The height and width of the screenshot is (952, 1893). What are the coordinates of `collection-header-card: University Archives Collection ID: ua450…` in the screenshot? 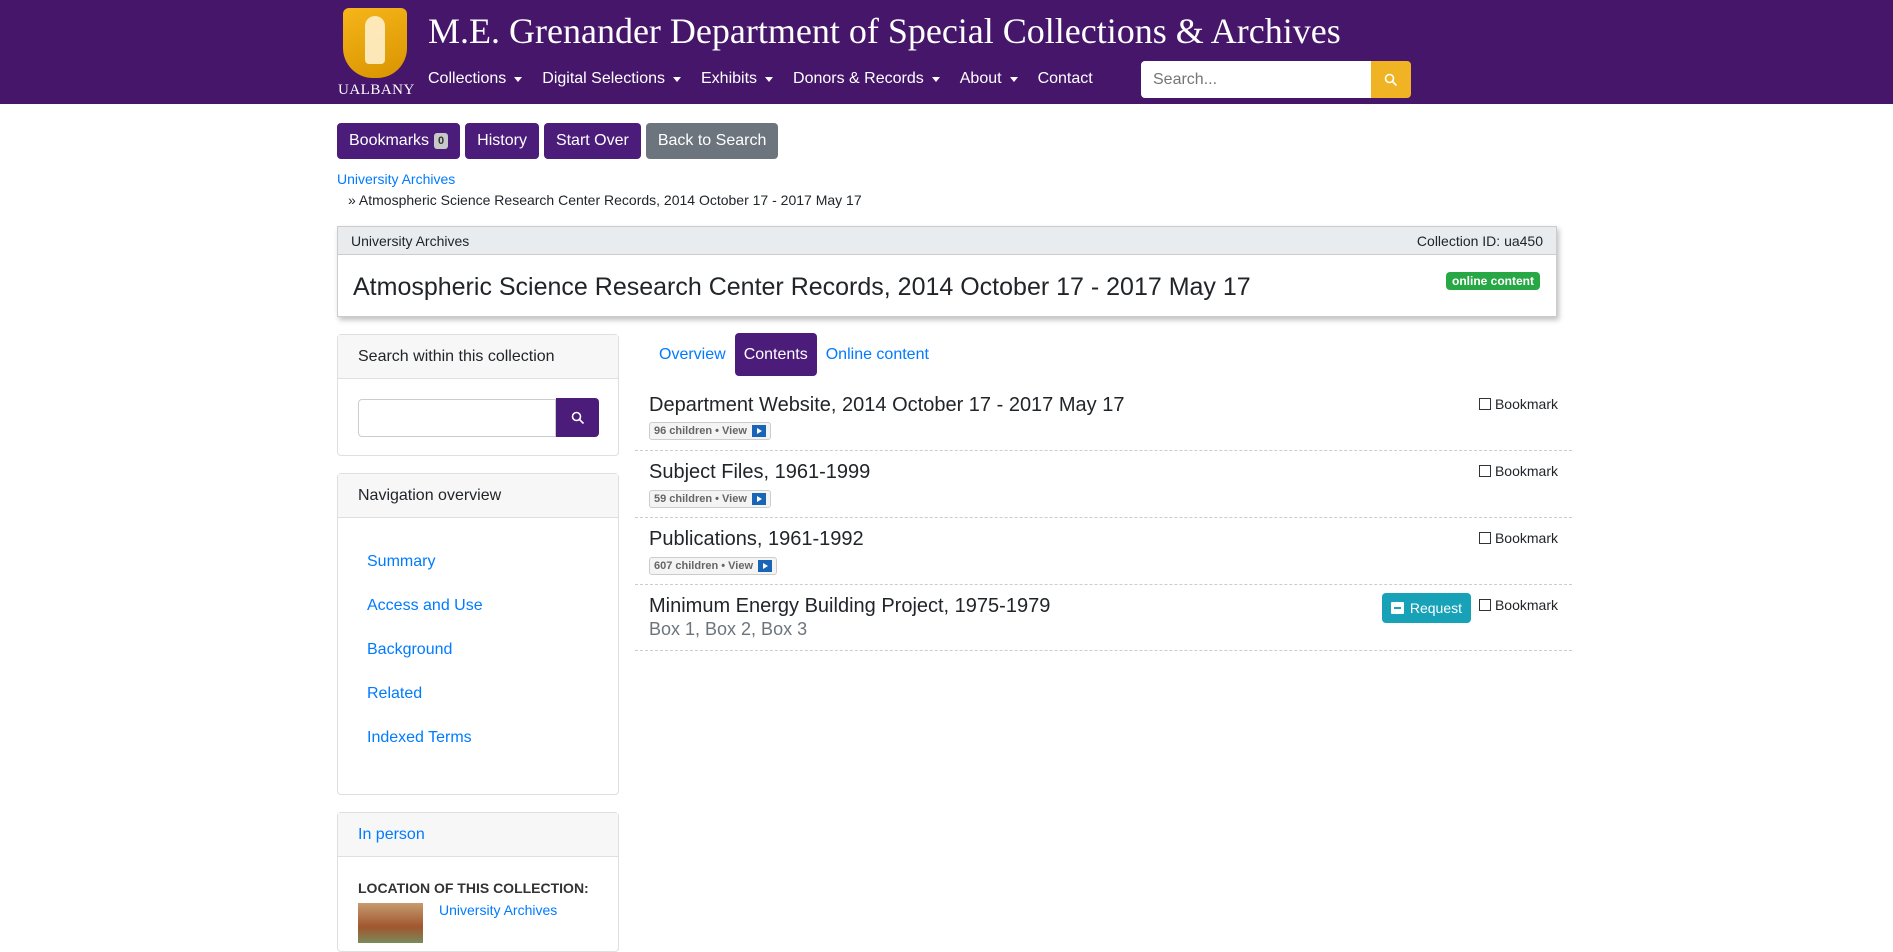 It's located at (947, 271).